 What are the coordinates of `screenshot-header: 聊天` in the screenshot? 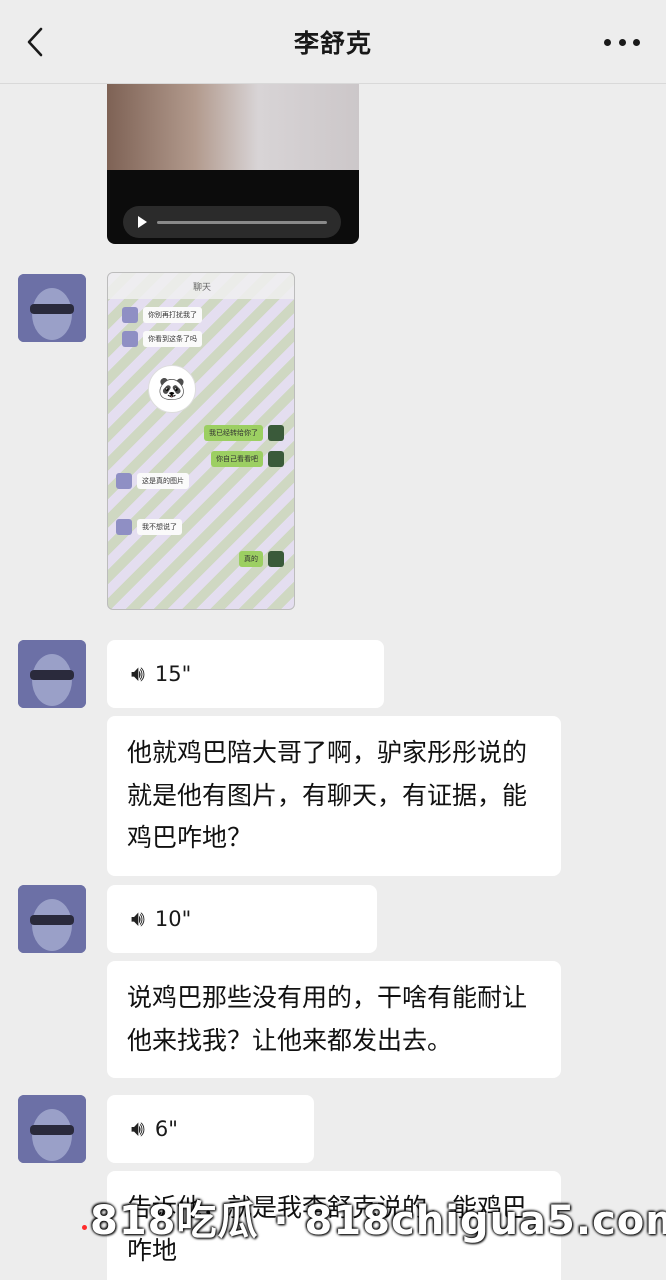 It's located at (201, 286).